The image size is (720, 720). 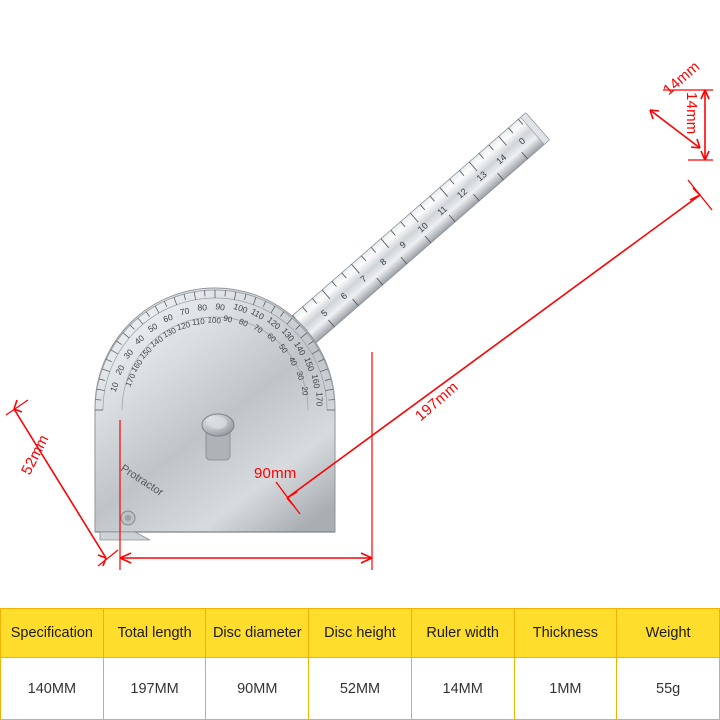 I want to click on cell-disc-height: 52MM, so click(x=360, y=688).